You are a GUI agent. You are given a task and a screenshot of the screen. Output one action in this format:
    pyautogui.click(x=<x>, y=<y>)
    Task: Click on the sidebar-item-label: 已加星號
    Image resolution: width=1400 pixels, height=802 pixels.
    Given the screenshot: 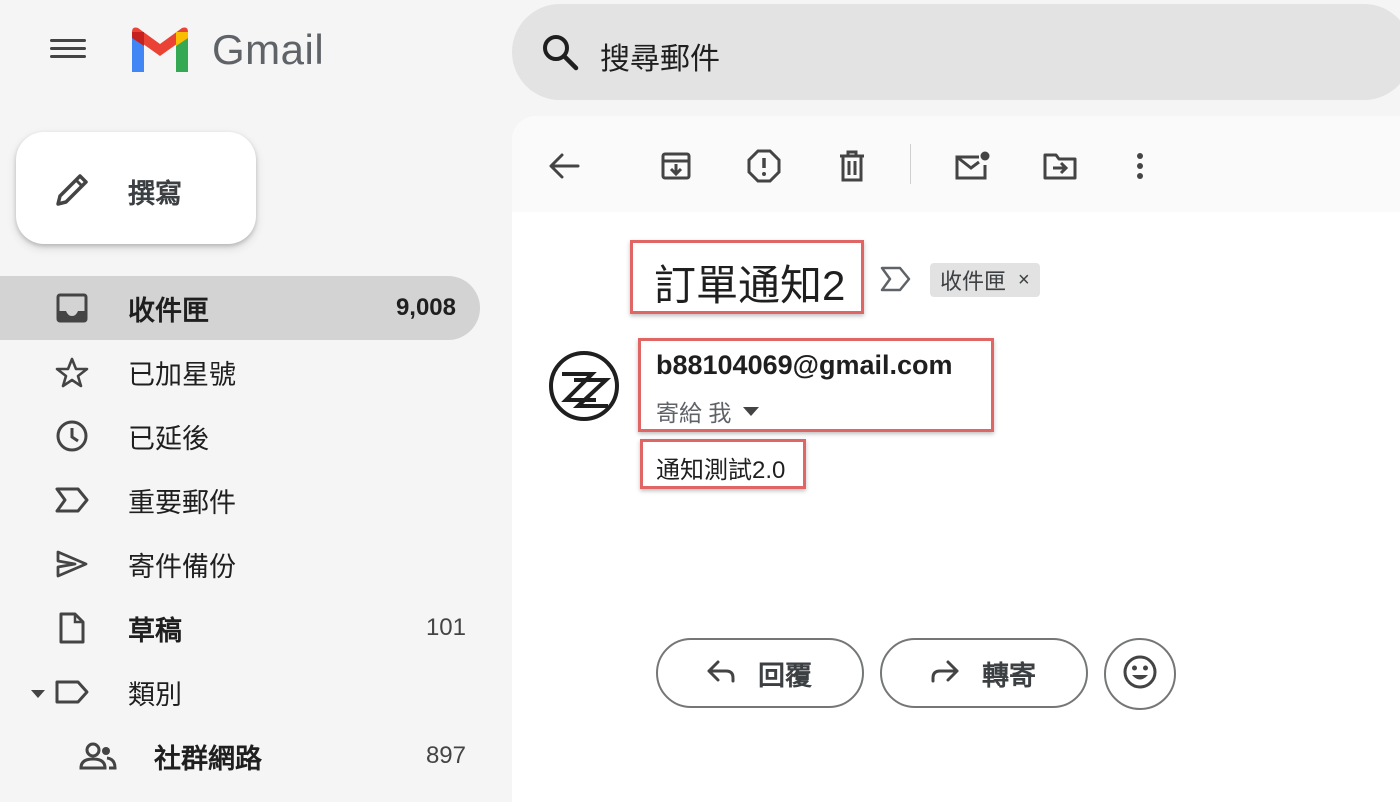 What is the action you would take?
    pyautogui.click(x=182, y=374)
    